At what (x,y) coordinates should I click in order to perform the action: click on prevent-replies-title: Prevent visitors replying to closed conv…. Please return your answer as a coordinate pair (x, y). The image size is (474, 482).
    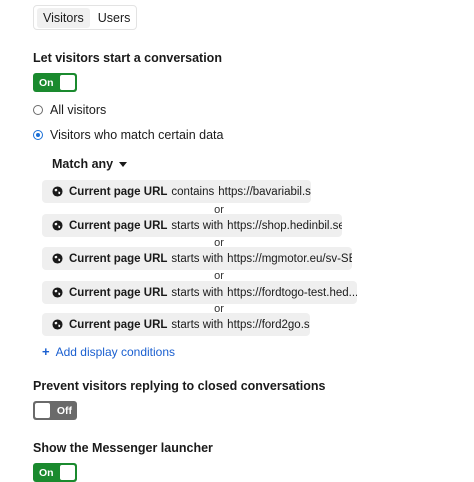
    Looking at the image, I should click on (179, 386).